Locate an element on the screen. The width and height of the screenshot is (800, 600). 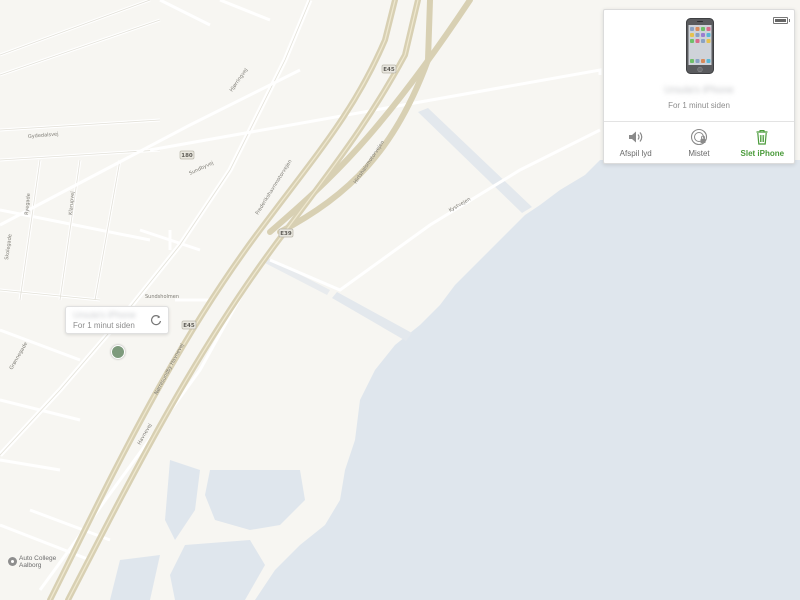
play-sound-button: Afspil lyd is located at coordinates (635, 142).